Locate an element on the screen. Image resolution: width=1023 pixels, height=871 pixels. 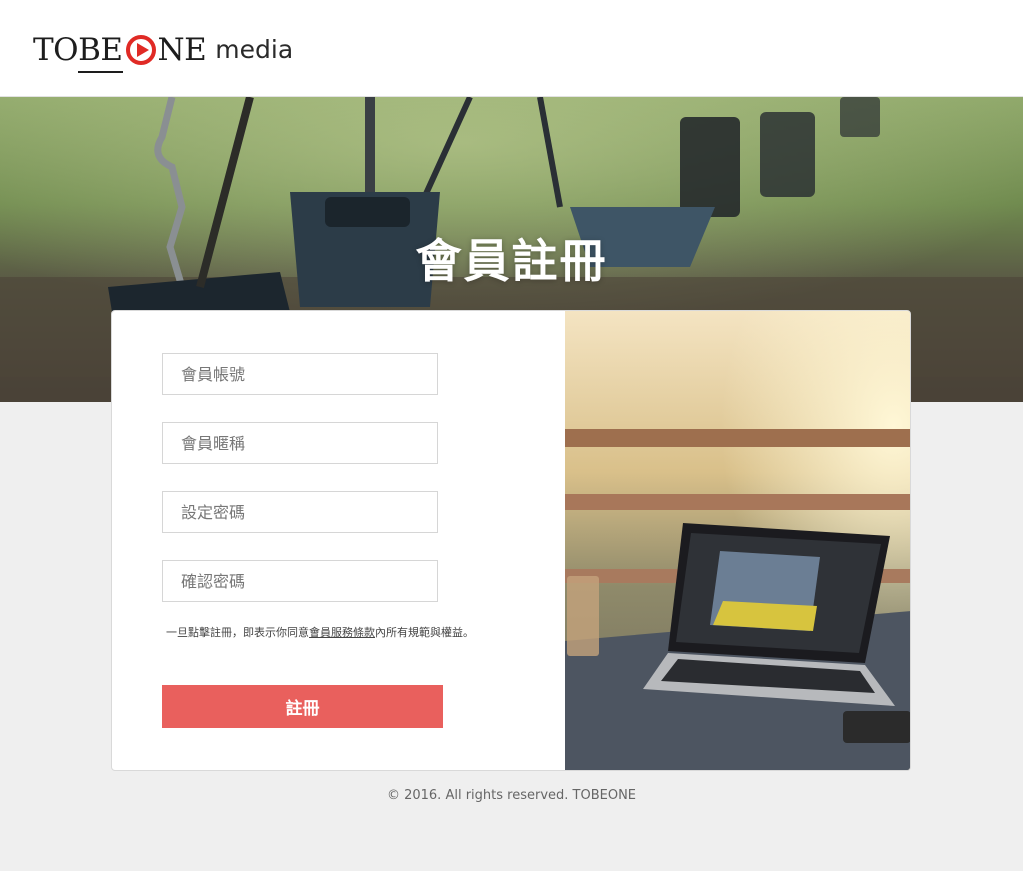
account-input is located at coordinates (300, 374).